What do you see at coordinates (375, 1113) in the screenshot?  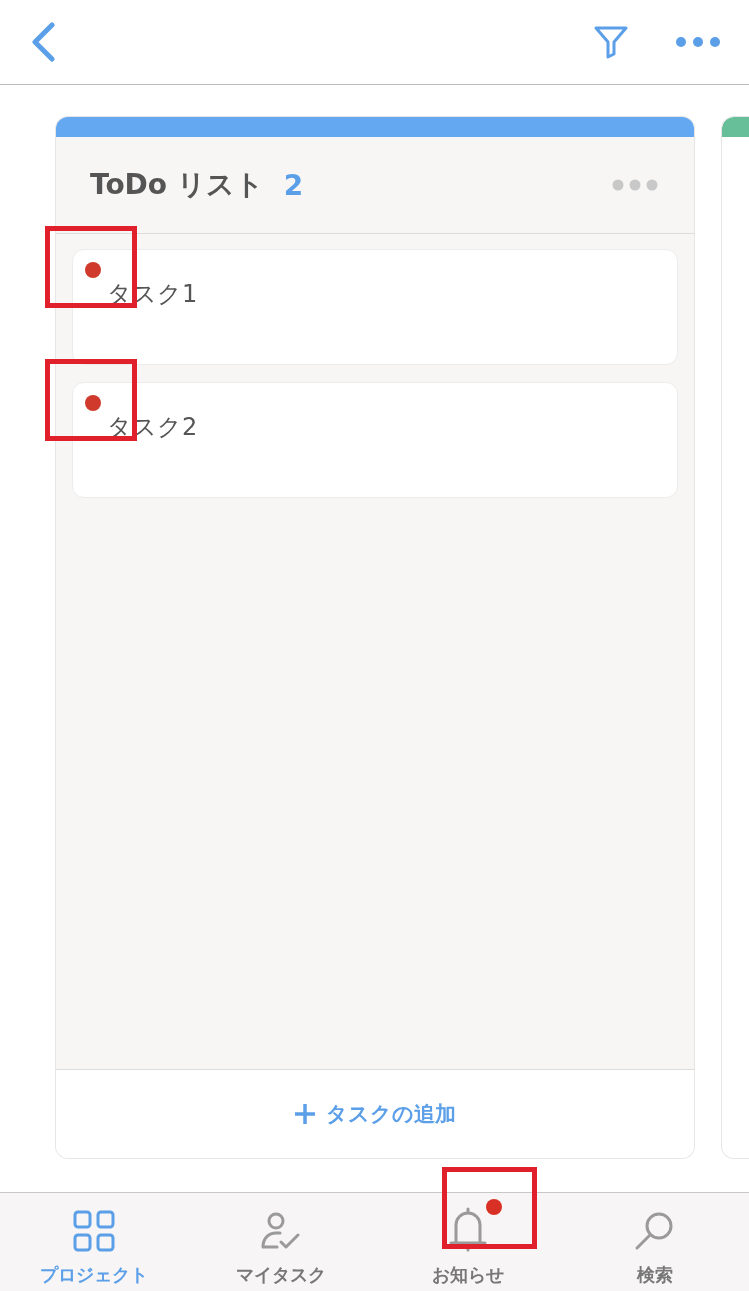 I see `add-task-button: タスクの追加` at bounding box center [375, 1113].